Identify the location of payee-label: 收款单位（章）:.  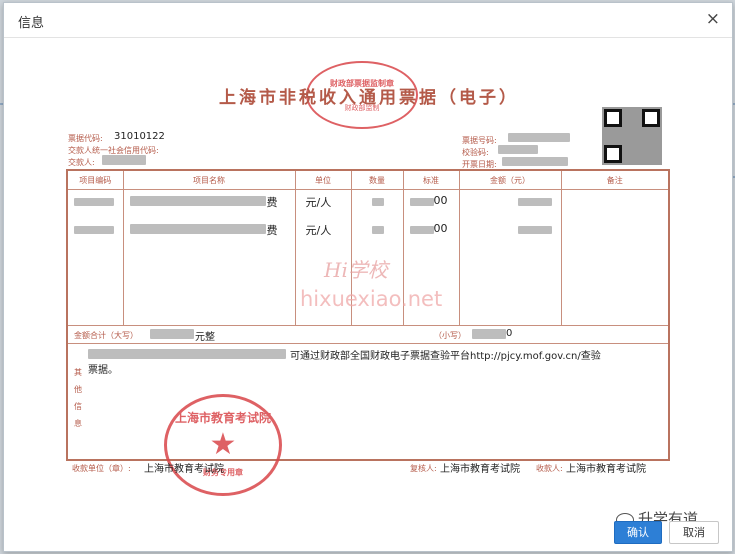
(101, 468).